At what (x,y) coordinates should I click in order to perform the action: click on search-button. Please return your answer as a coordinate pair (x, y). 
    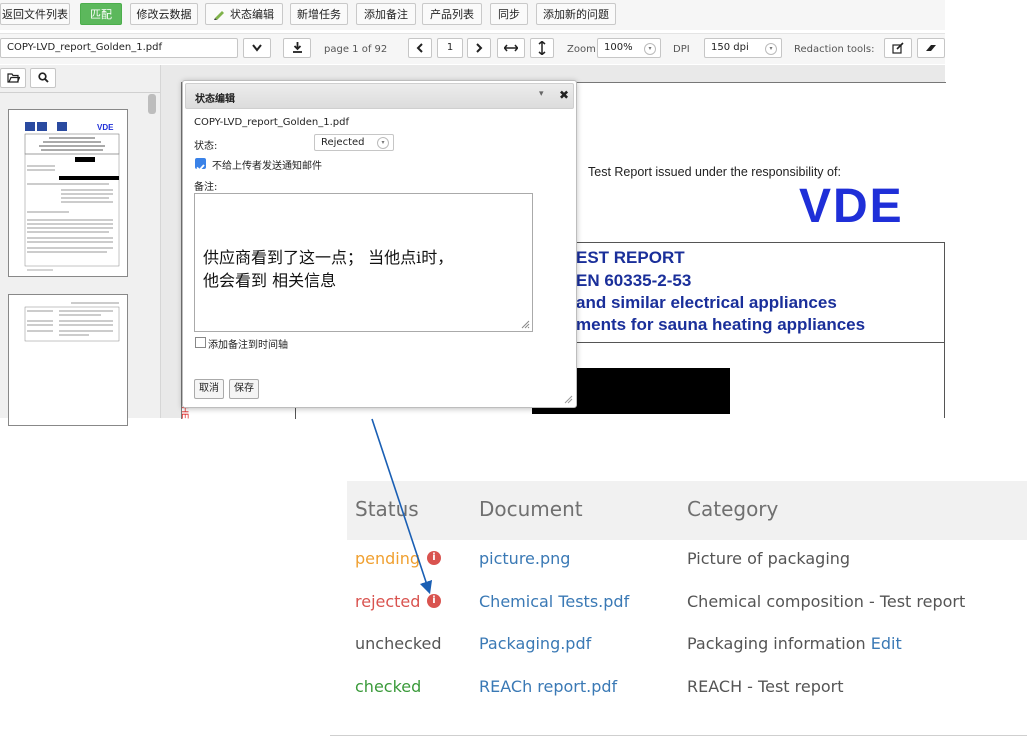
    Looking at the image, I should click on (43, 78).